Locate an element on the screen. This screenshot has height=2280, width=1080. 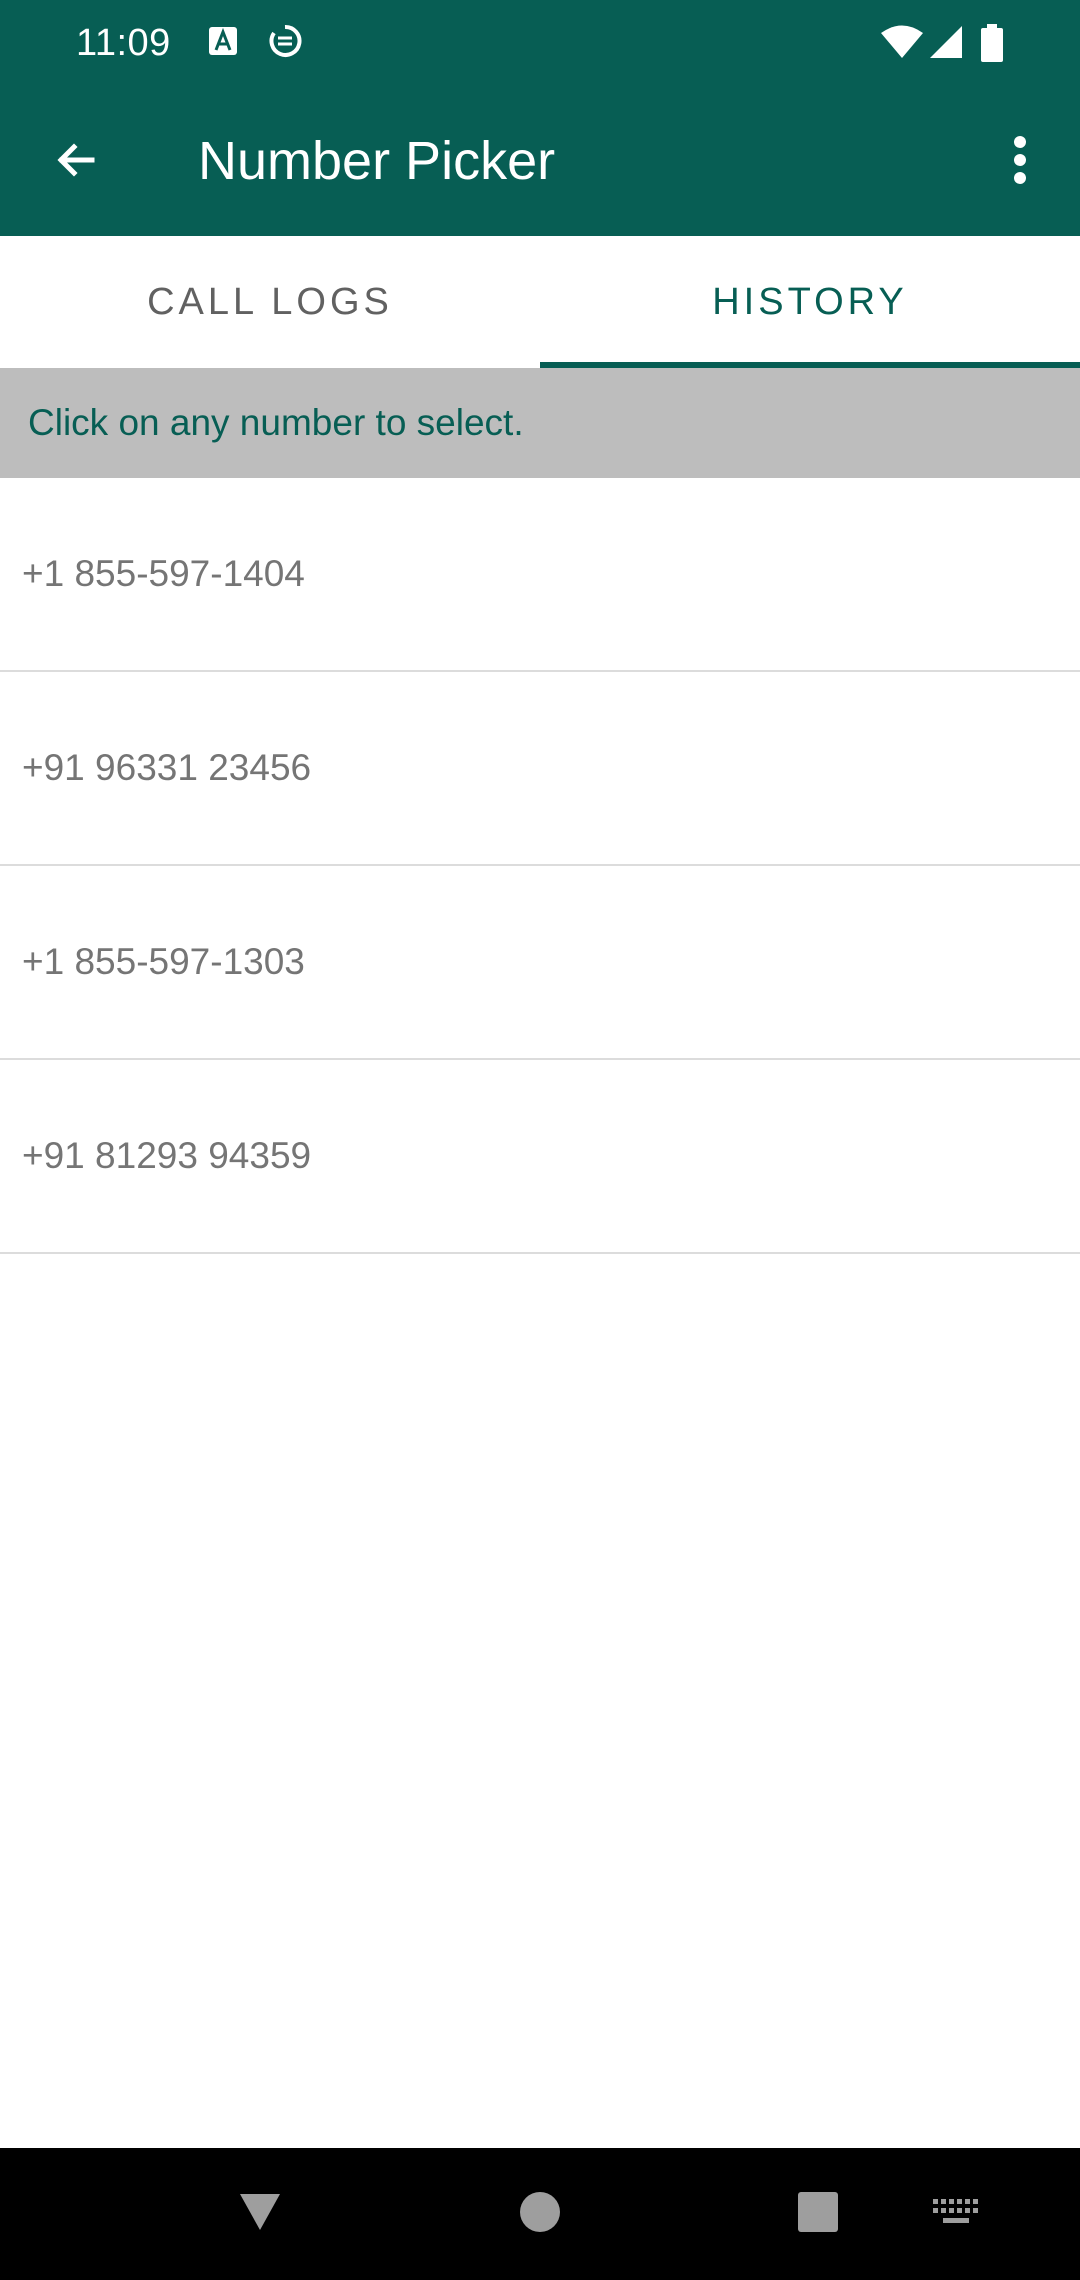
arrow-back-icon is located at coordinates (76, 162).